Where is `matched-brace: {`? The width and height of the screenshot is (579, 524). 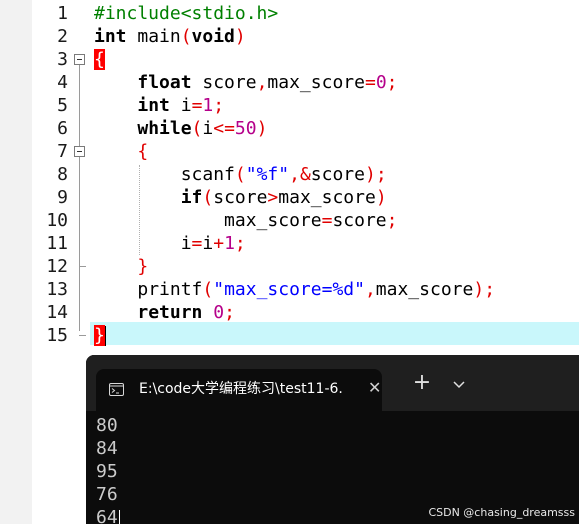
matched-brace: { is located at coordinates (99, 59).